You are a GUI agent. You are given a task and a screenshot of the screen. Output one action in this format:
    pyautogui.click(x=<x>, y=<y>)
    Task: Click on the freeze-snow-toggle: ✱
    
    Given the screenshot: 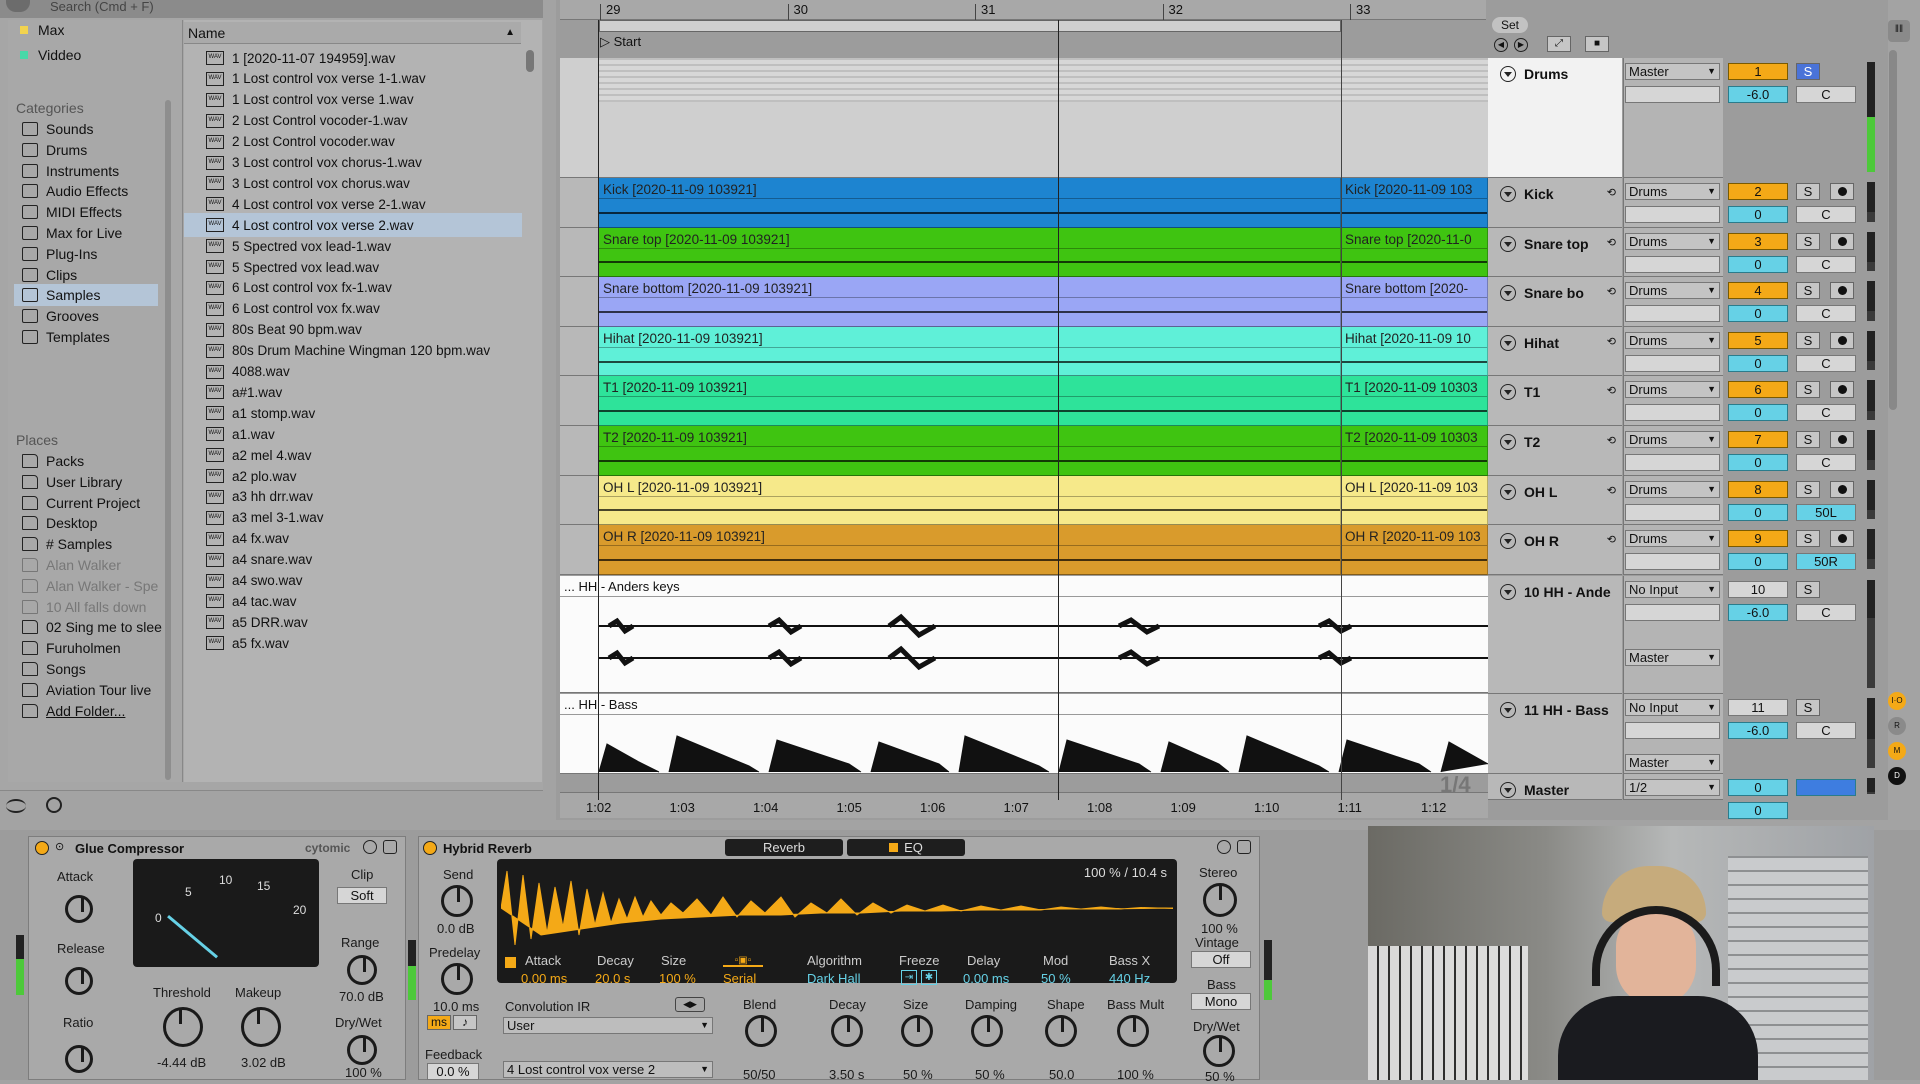 What is the action you would take?
    pyautogui.click(x=929, y=977)
    